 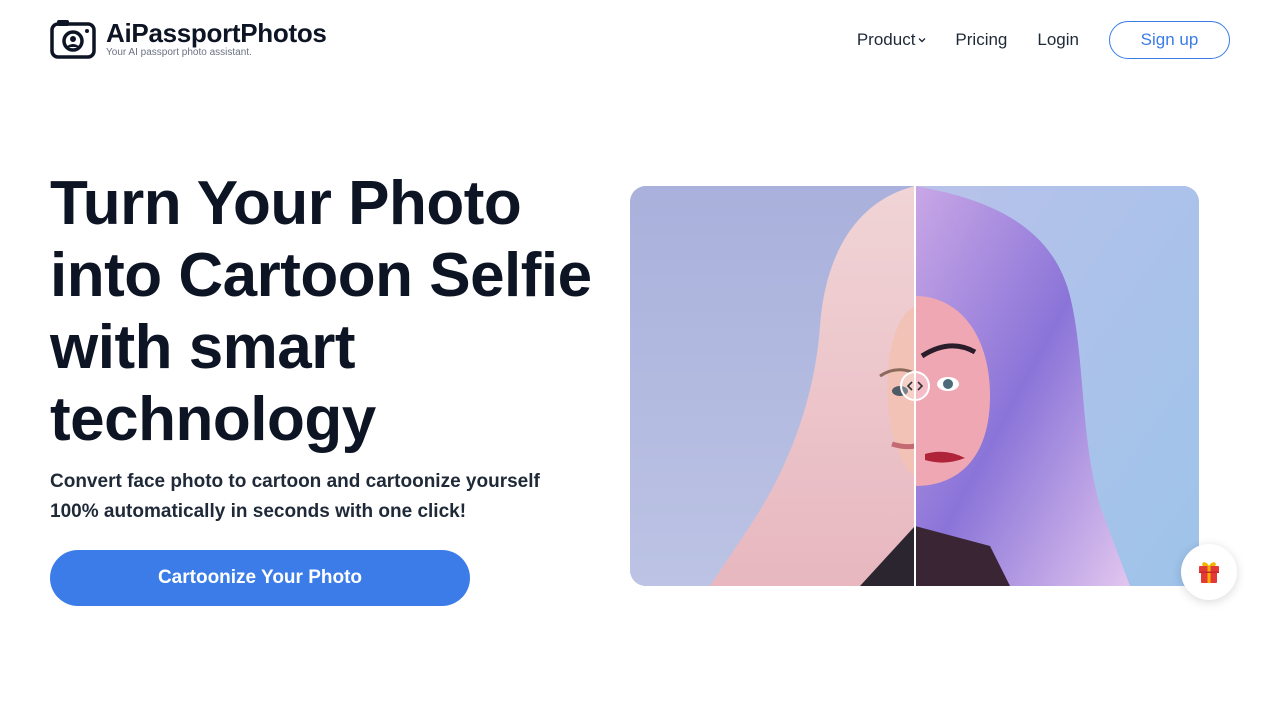 What do you see at coordinates (1058, 40) in the screenshot?
I see `nav-login: Login` at bounding box center [1058, 40].